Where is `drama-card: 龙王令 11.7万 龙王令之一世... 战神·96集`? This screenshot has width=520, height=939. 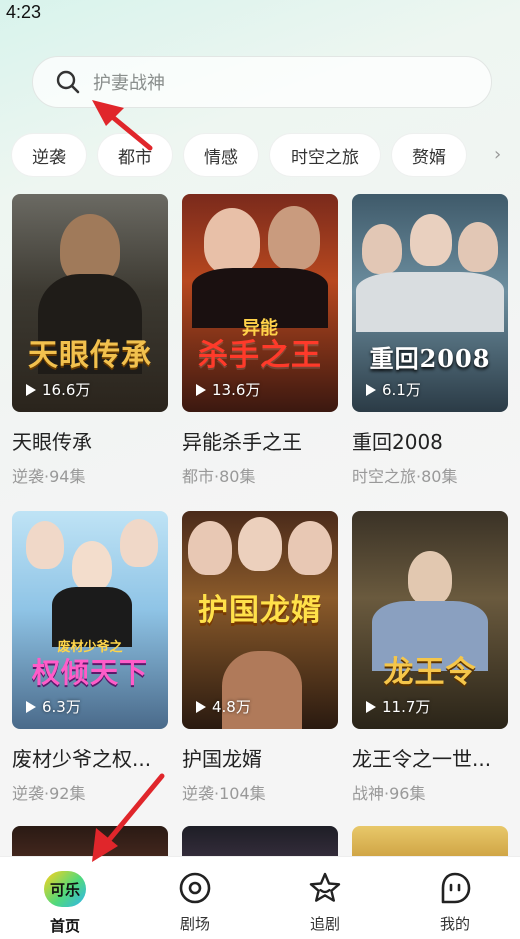 drama-card: 龙王令 11.7万 龙王令之一世... 战神·96集 is located at coordinates (430, 657).